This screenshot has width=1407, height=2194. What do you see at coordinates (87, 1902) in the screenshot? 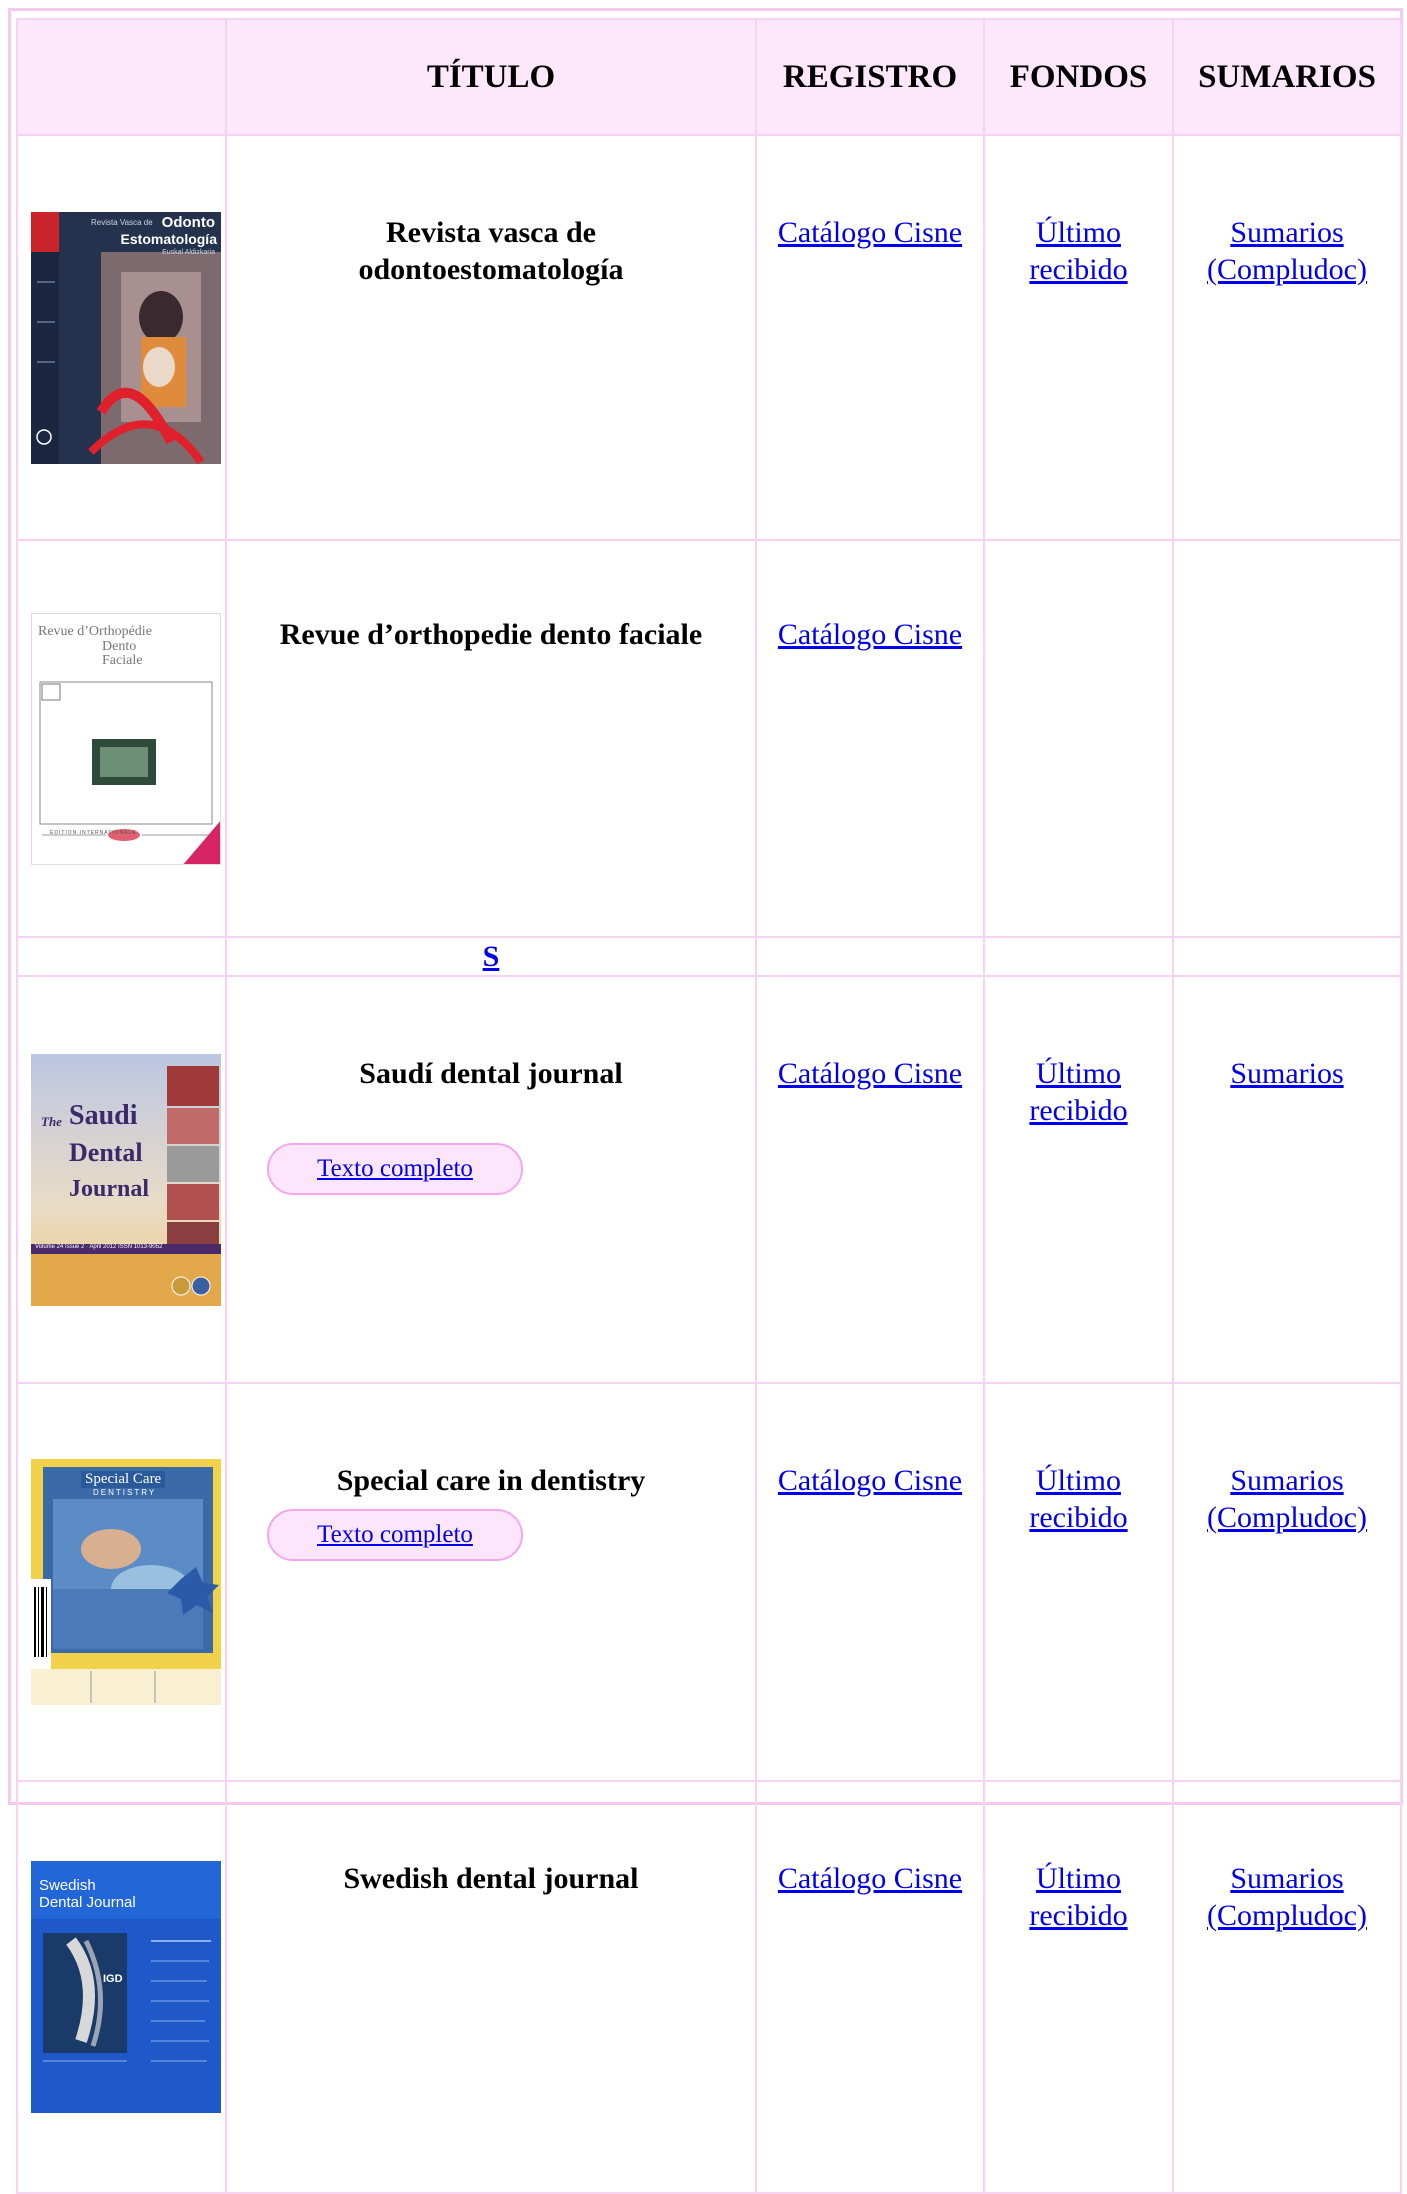
I see `cover-title-line2: Dental Journal` at bounding box center [87, 1902].